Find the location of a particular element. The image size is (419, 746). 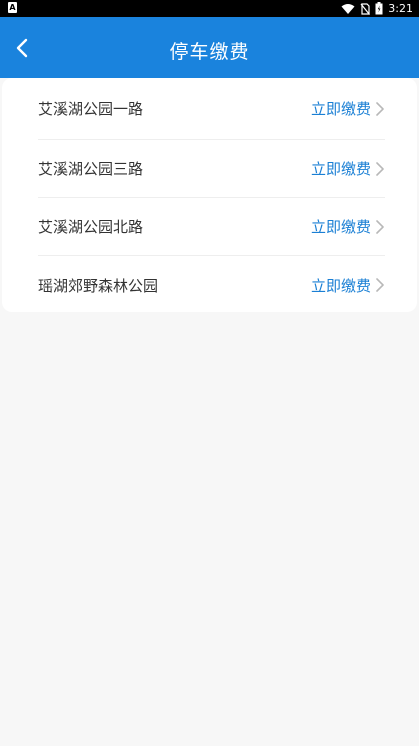

parking-location-name: 艾溪湖公园一路 is located at coordinates (91, 109).